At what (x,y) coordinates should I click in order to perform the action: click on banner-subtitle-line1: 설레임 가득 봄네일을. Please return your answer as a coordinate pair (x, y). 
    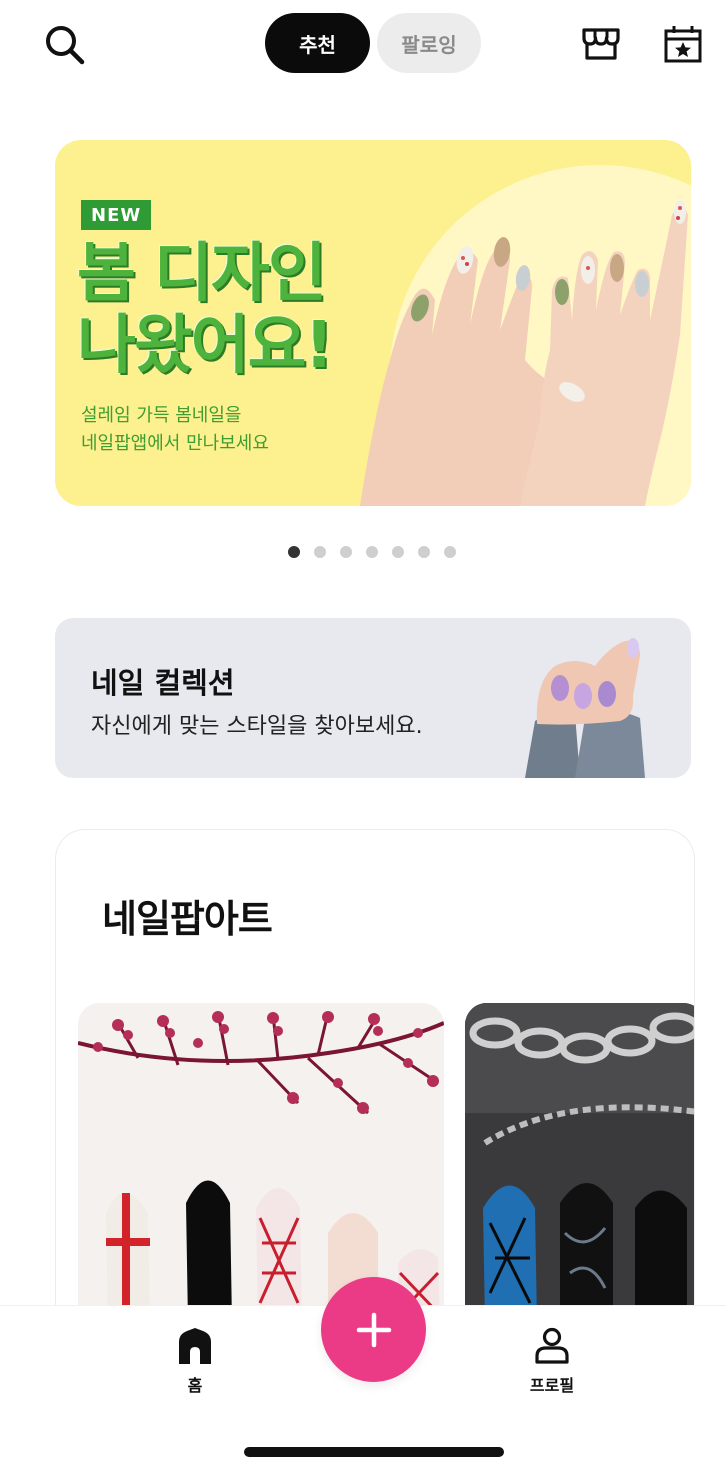
    Looking at the image, I should click on (161, 415).